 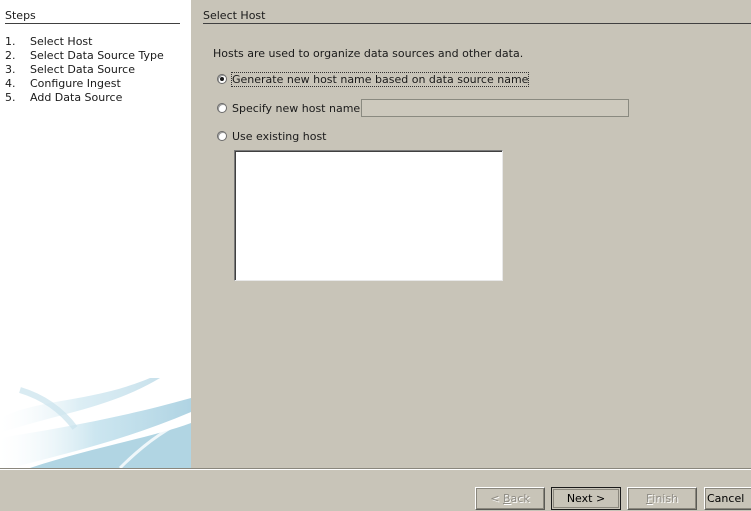 What do you see at coordinates (222, 79) in the screenshot?
I see `radio-button-checked` at bounding box center [222, 79].